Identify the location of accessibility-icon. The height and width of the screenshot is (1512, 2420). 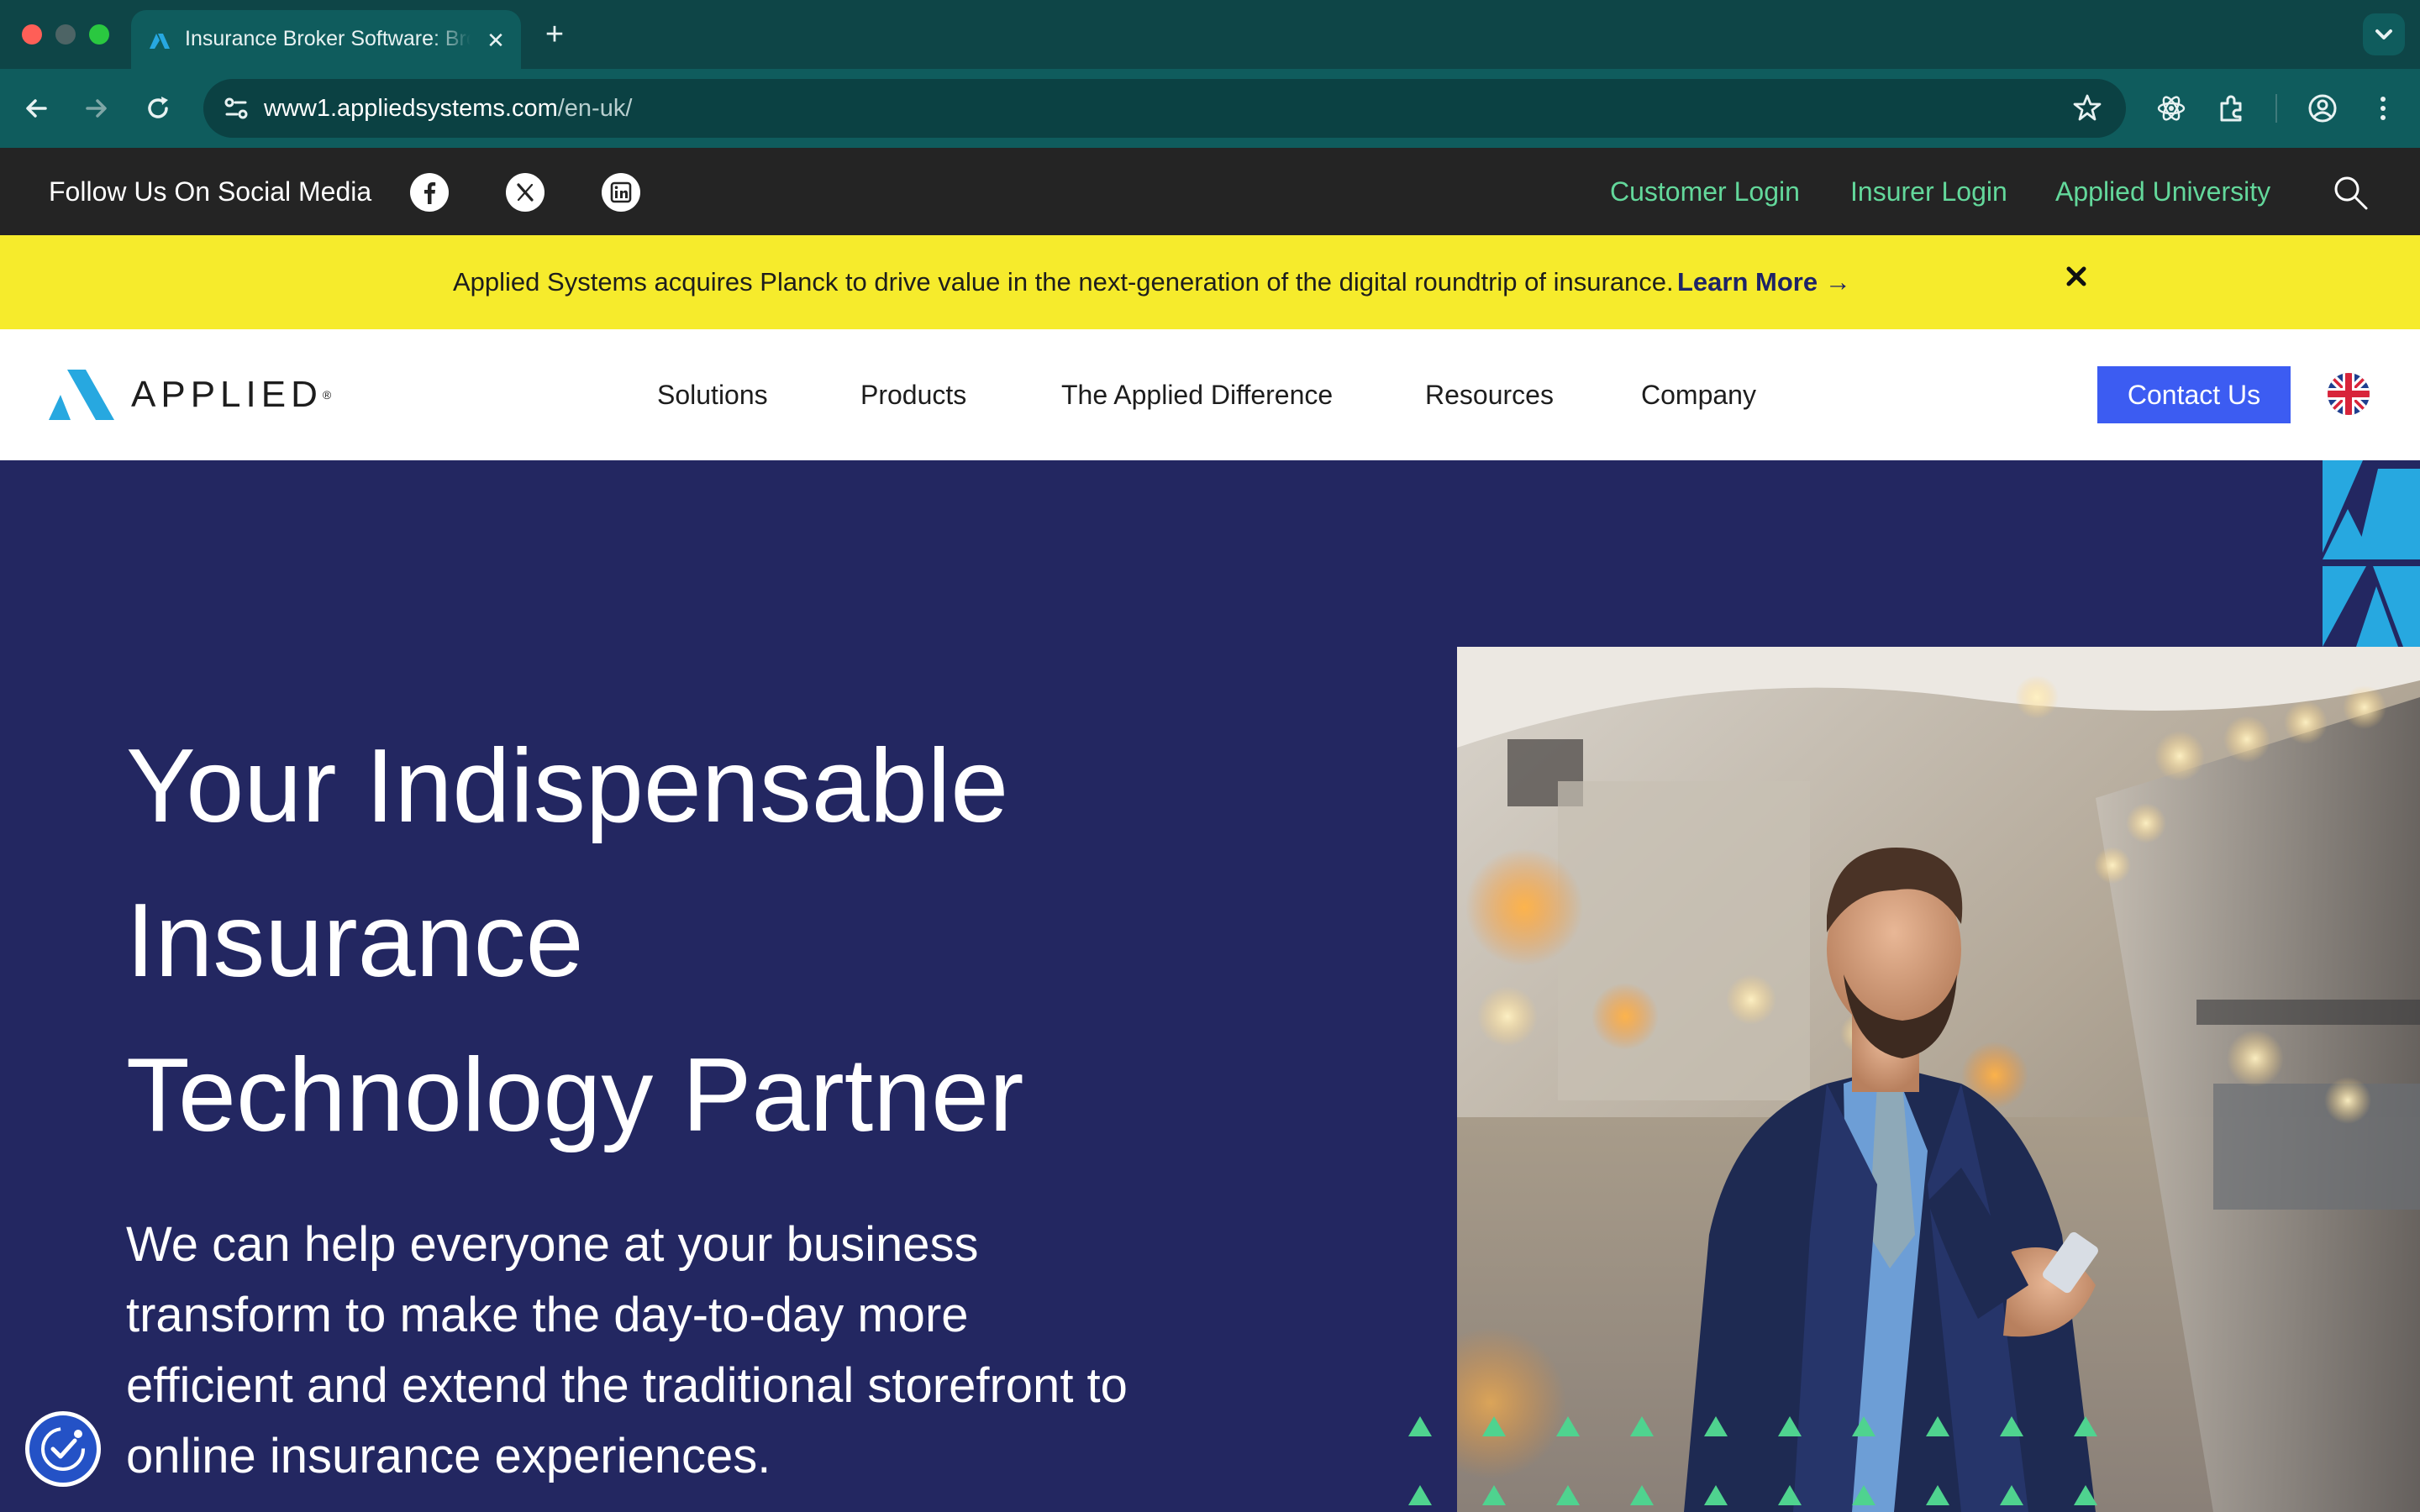
(63, 1449).